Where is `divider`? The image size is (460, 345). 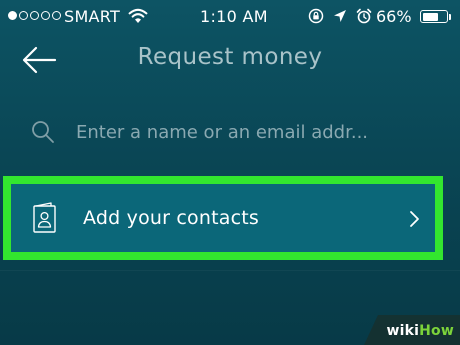
divider is located at coordinates (230, 270).